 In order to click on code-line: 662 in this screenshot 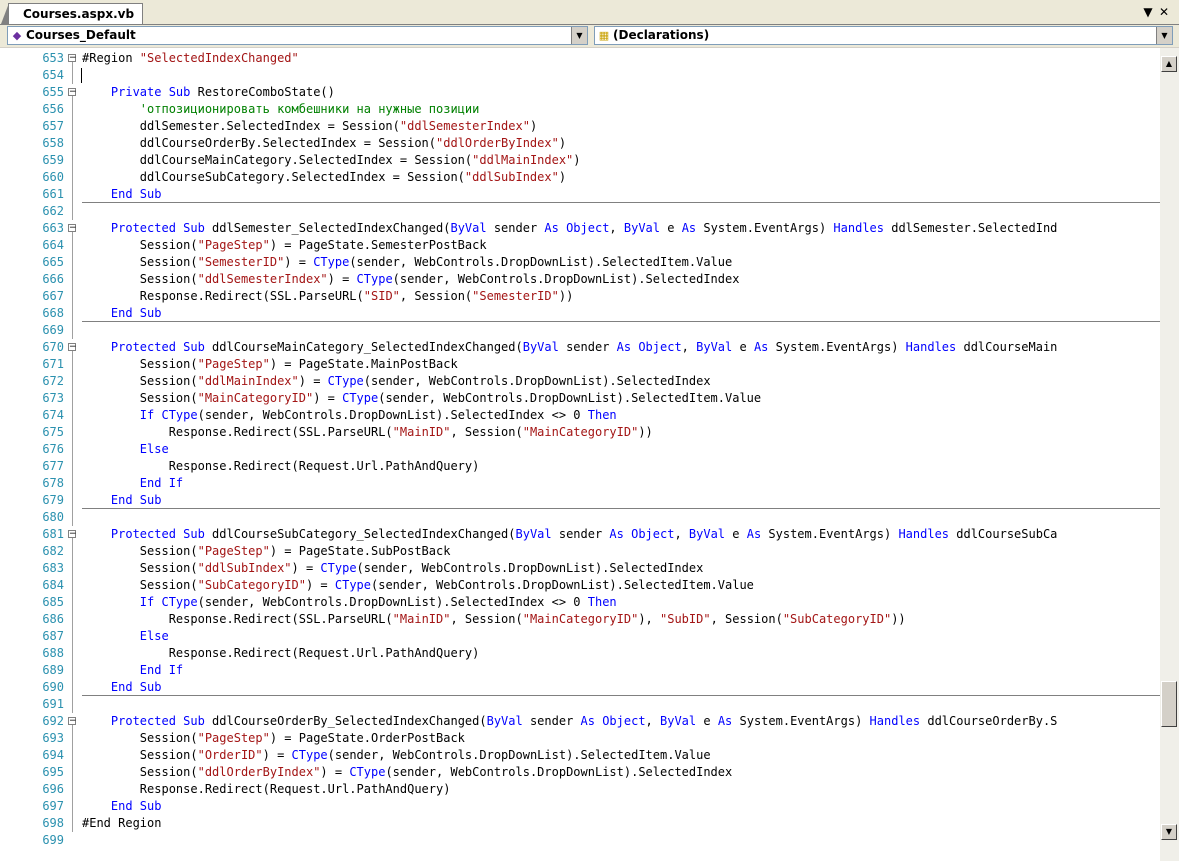, I will do `click(580, 211)`.